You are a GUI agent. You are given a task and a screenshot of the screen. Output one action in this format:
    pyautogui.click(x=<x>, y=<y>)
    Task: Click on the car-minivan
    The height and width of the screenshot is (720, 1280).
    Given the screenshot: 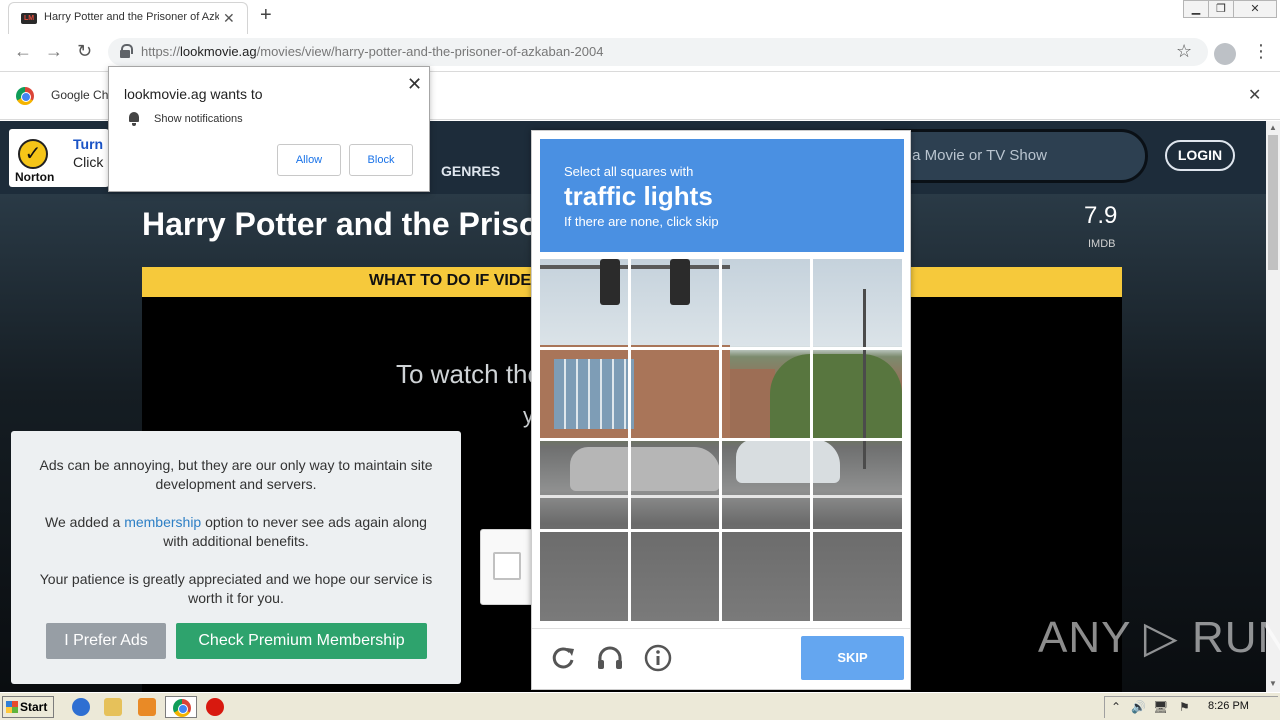 What is the action you would take?
    pyautogui.click(x=645, y=469)
    